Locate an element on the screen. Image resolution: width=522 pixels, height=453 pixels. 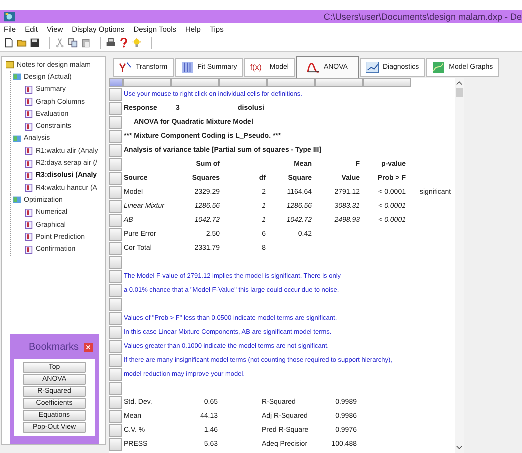
scroll-thumb is located at coordinates (459, 92).